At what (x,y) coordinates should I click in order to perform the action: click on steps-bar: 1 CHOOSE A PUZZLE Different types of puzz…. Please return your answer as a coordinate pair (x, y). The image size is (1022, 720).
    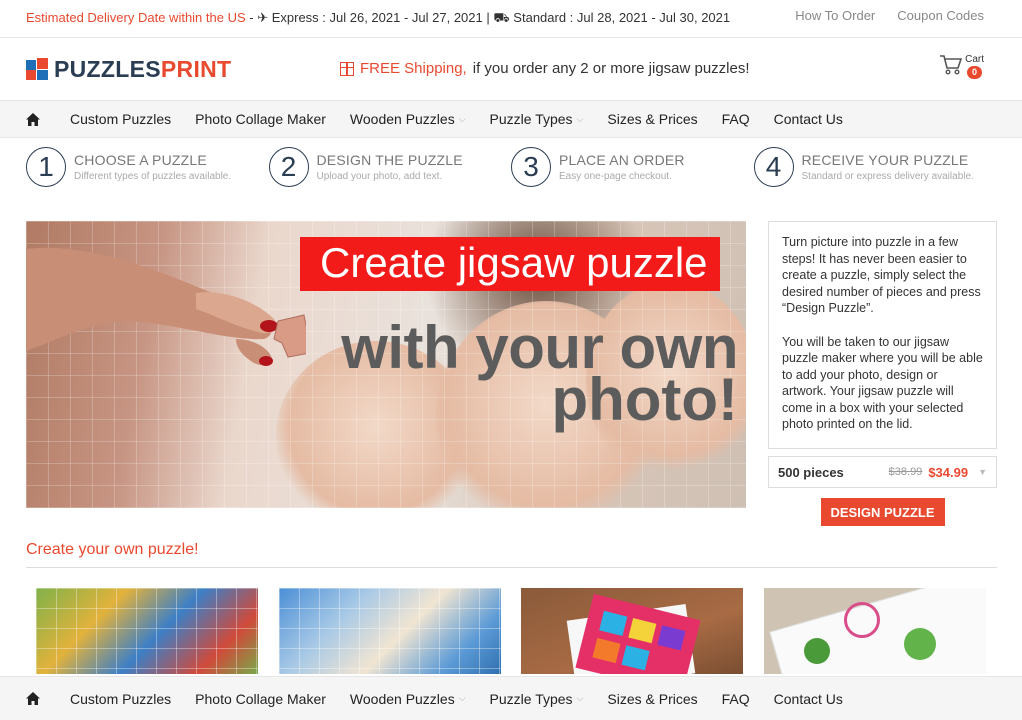
    Looking at the image, I should click on (511, 167).